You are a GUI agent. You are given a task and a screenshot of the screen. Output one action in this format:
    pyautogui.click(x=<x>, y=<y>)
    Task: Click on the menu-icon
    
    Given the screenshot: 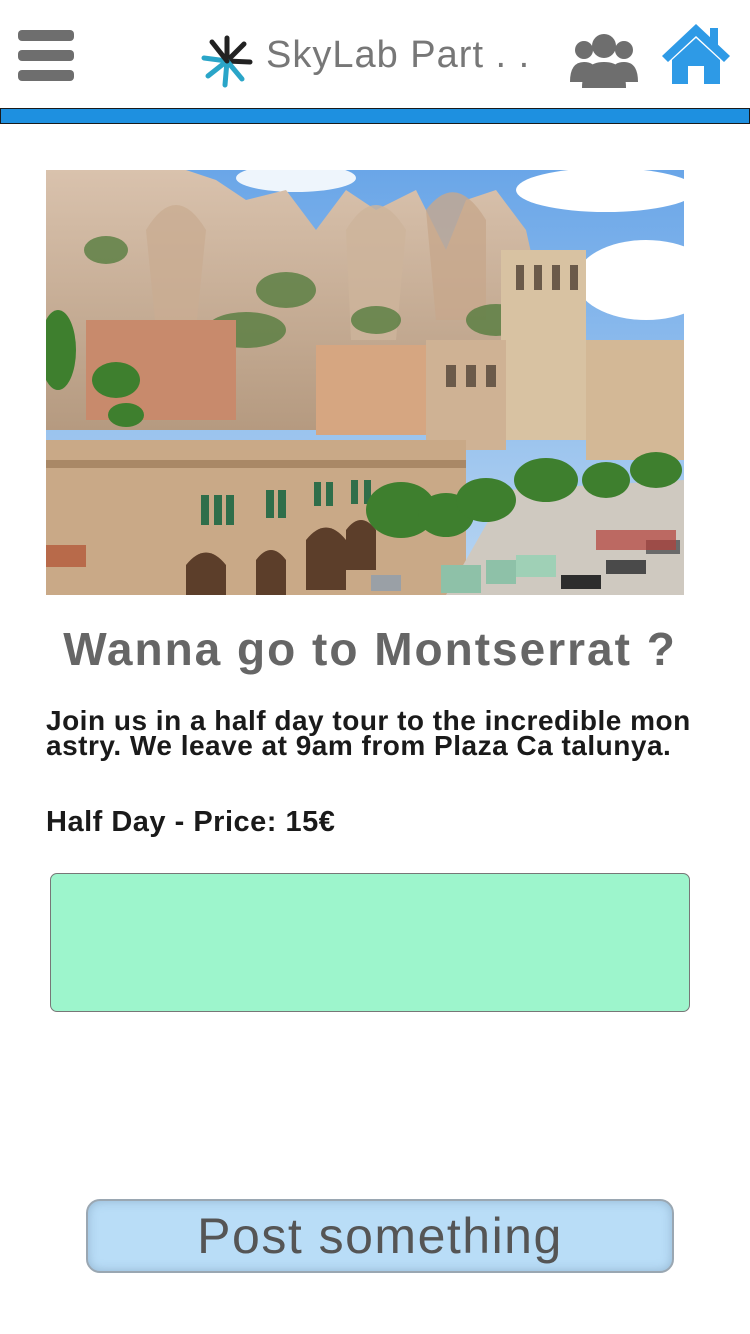 What is the action you would take?
    pyautogui.click(x=46, y=56)
    